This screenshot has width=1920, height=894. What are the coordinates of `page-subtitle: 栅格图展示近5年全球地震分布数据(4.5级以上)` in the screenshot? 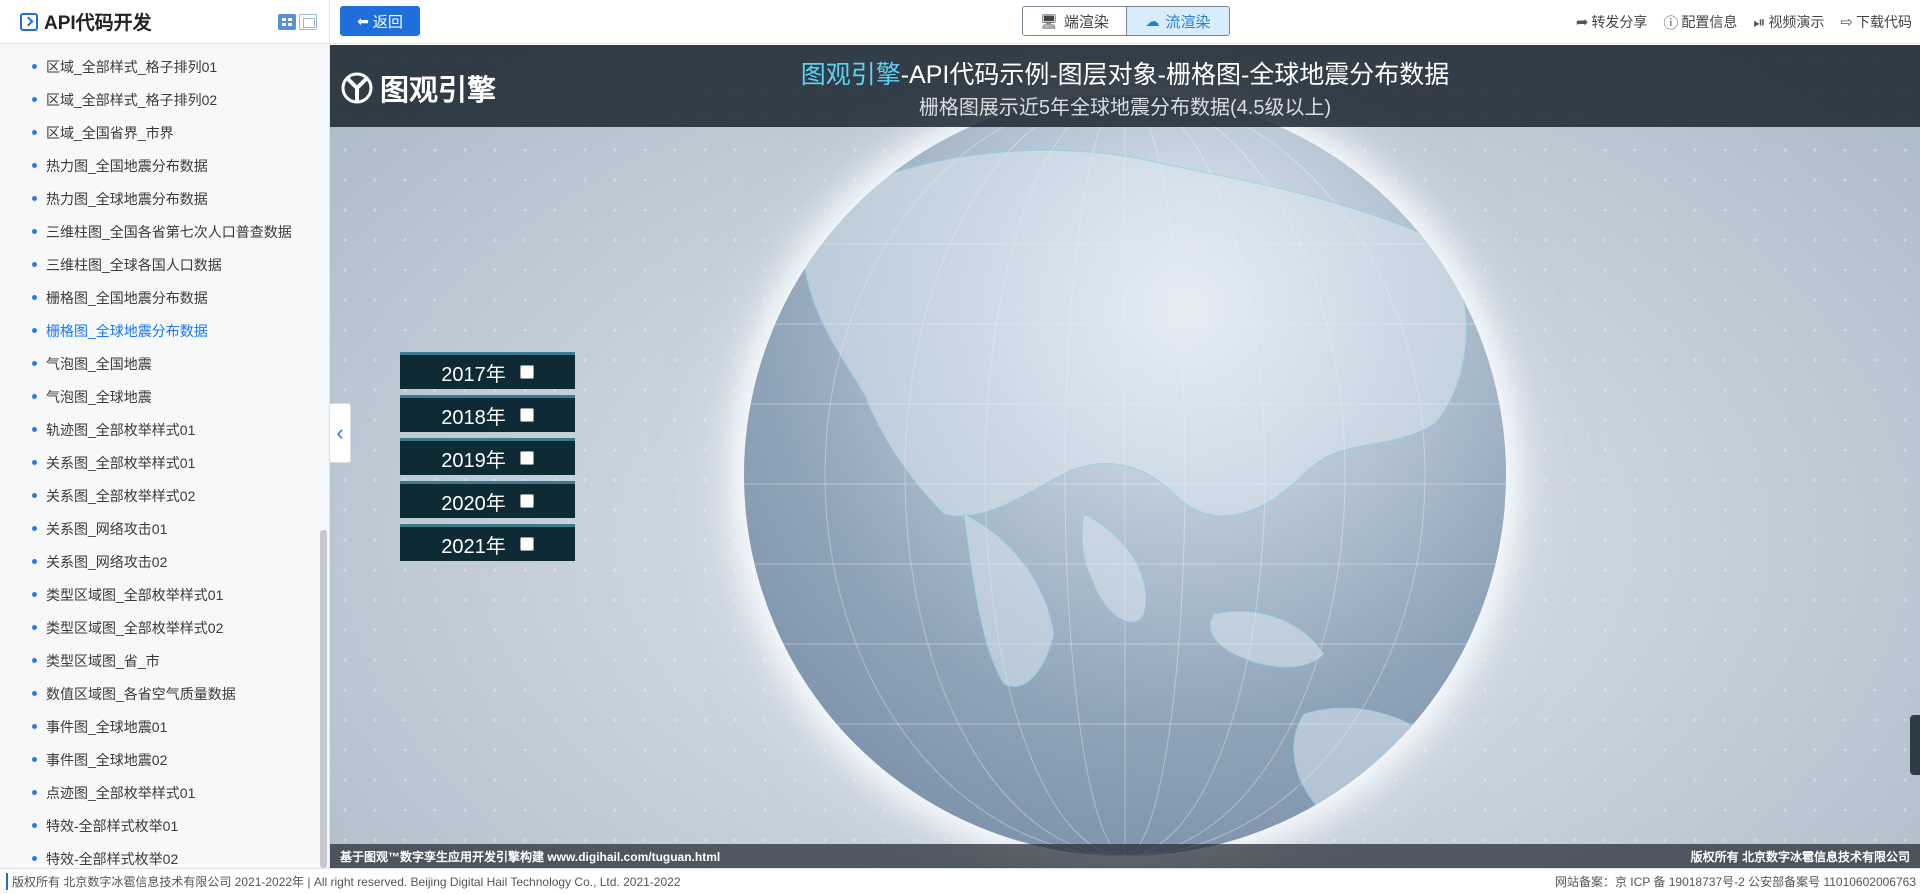 It's located at (1125, 108).